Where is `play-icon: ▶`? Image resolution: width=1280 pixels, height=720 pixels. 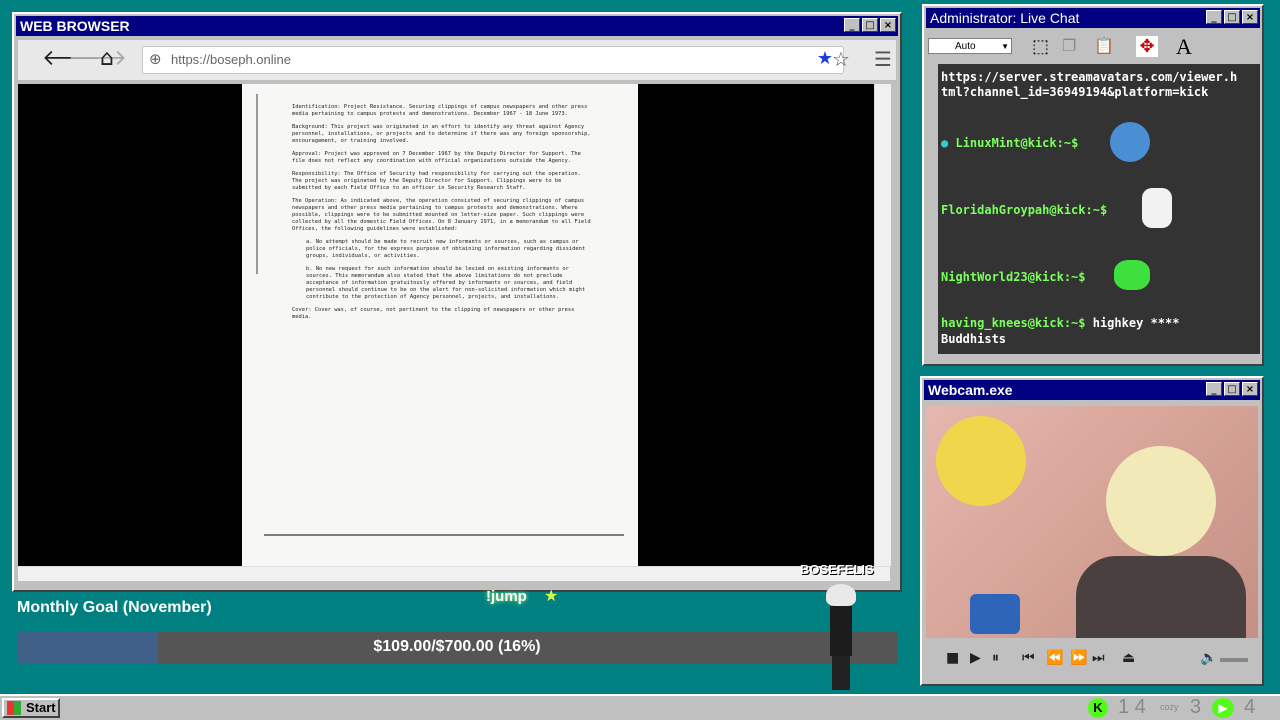 play-icon: ▶ is located at coordinates (975, 658).